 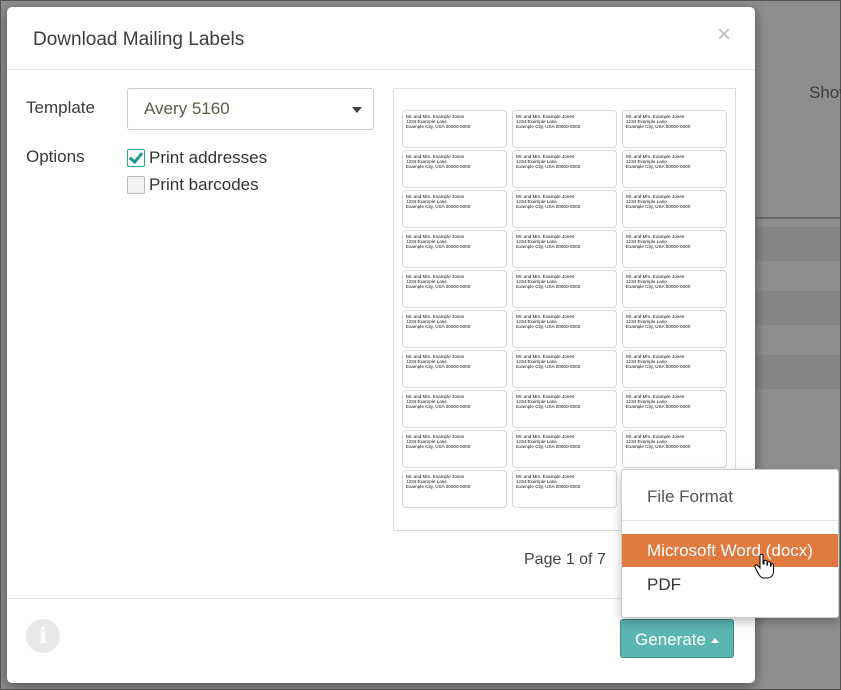 What do you see at coordinates (43, 636) in the screenshot?
I see `info-icon: i` at bounding box center [43, 636].